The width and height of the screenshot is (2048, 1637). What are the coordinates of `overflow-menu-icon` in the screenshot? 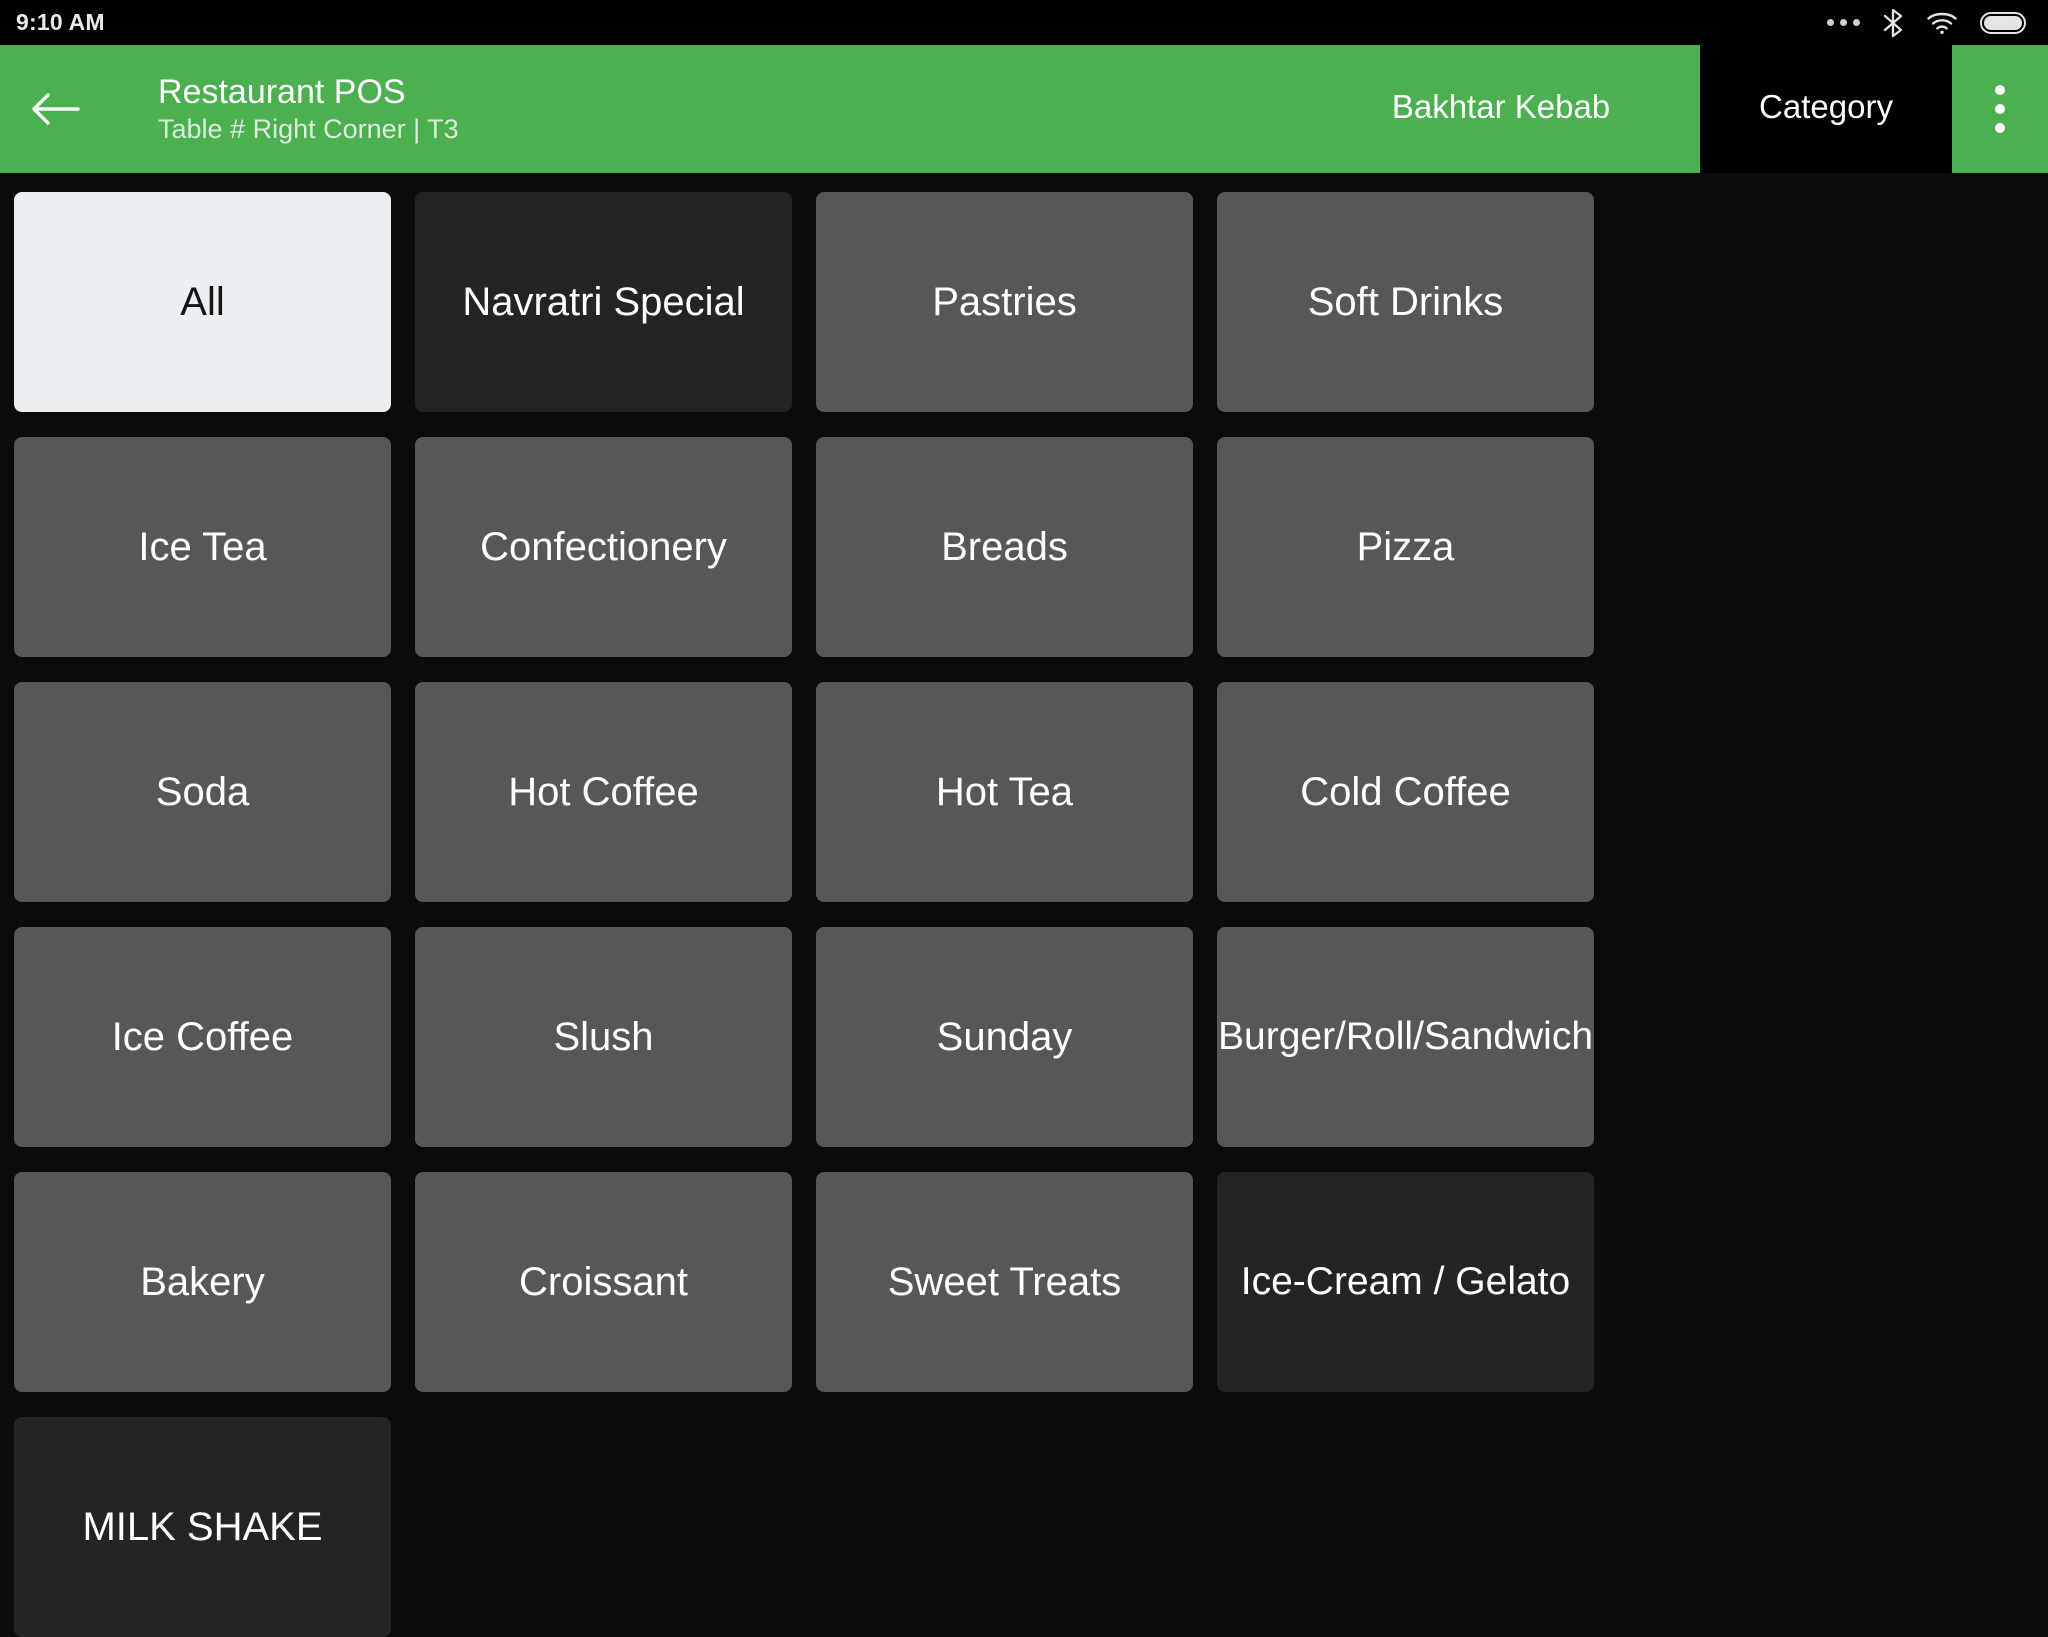 It's located at (2000, 109).